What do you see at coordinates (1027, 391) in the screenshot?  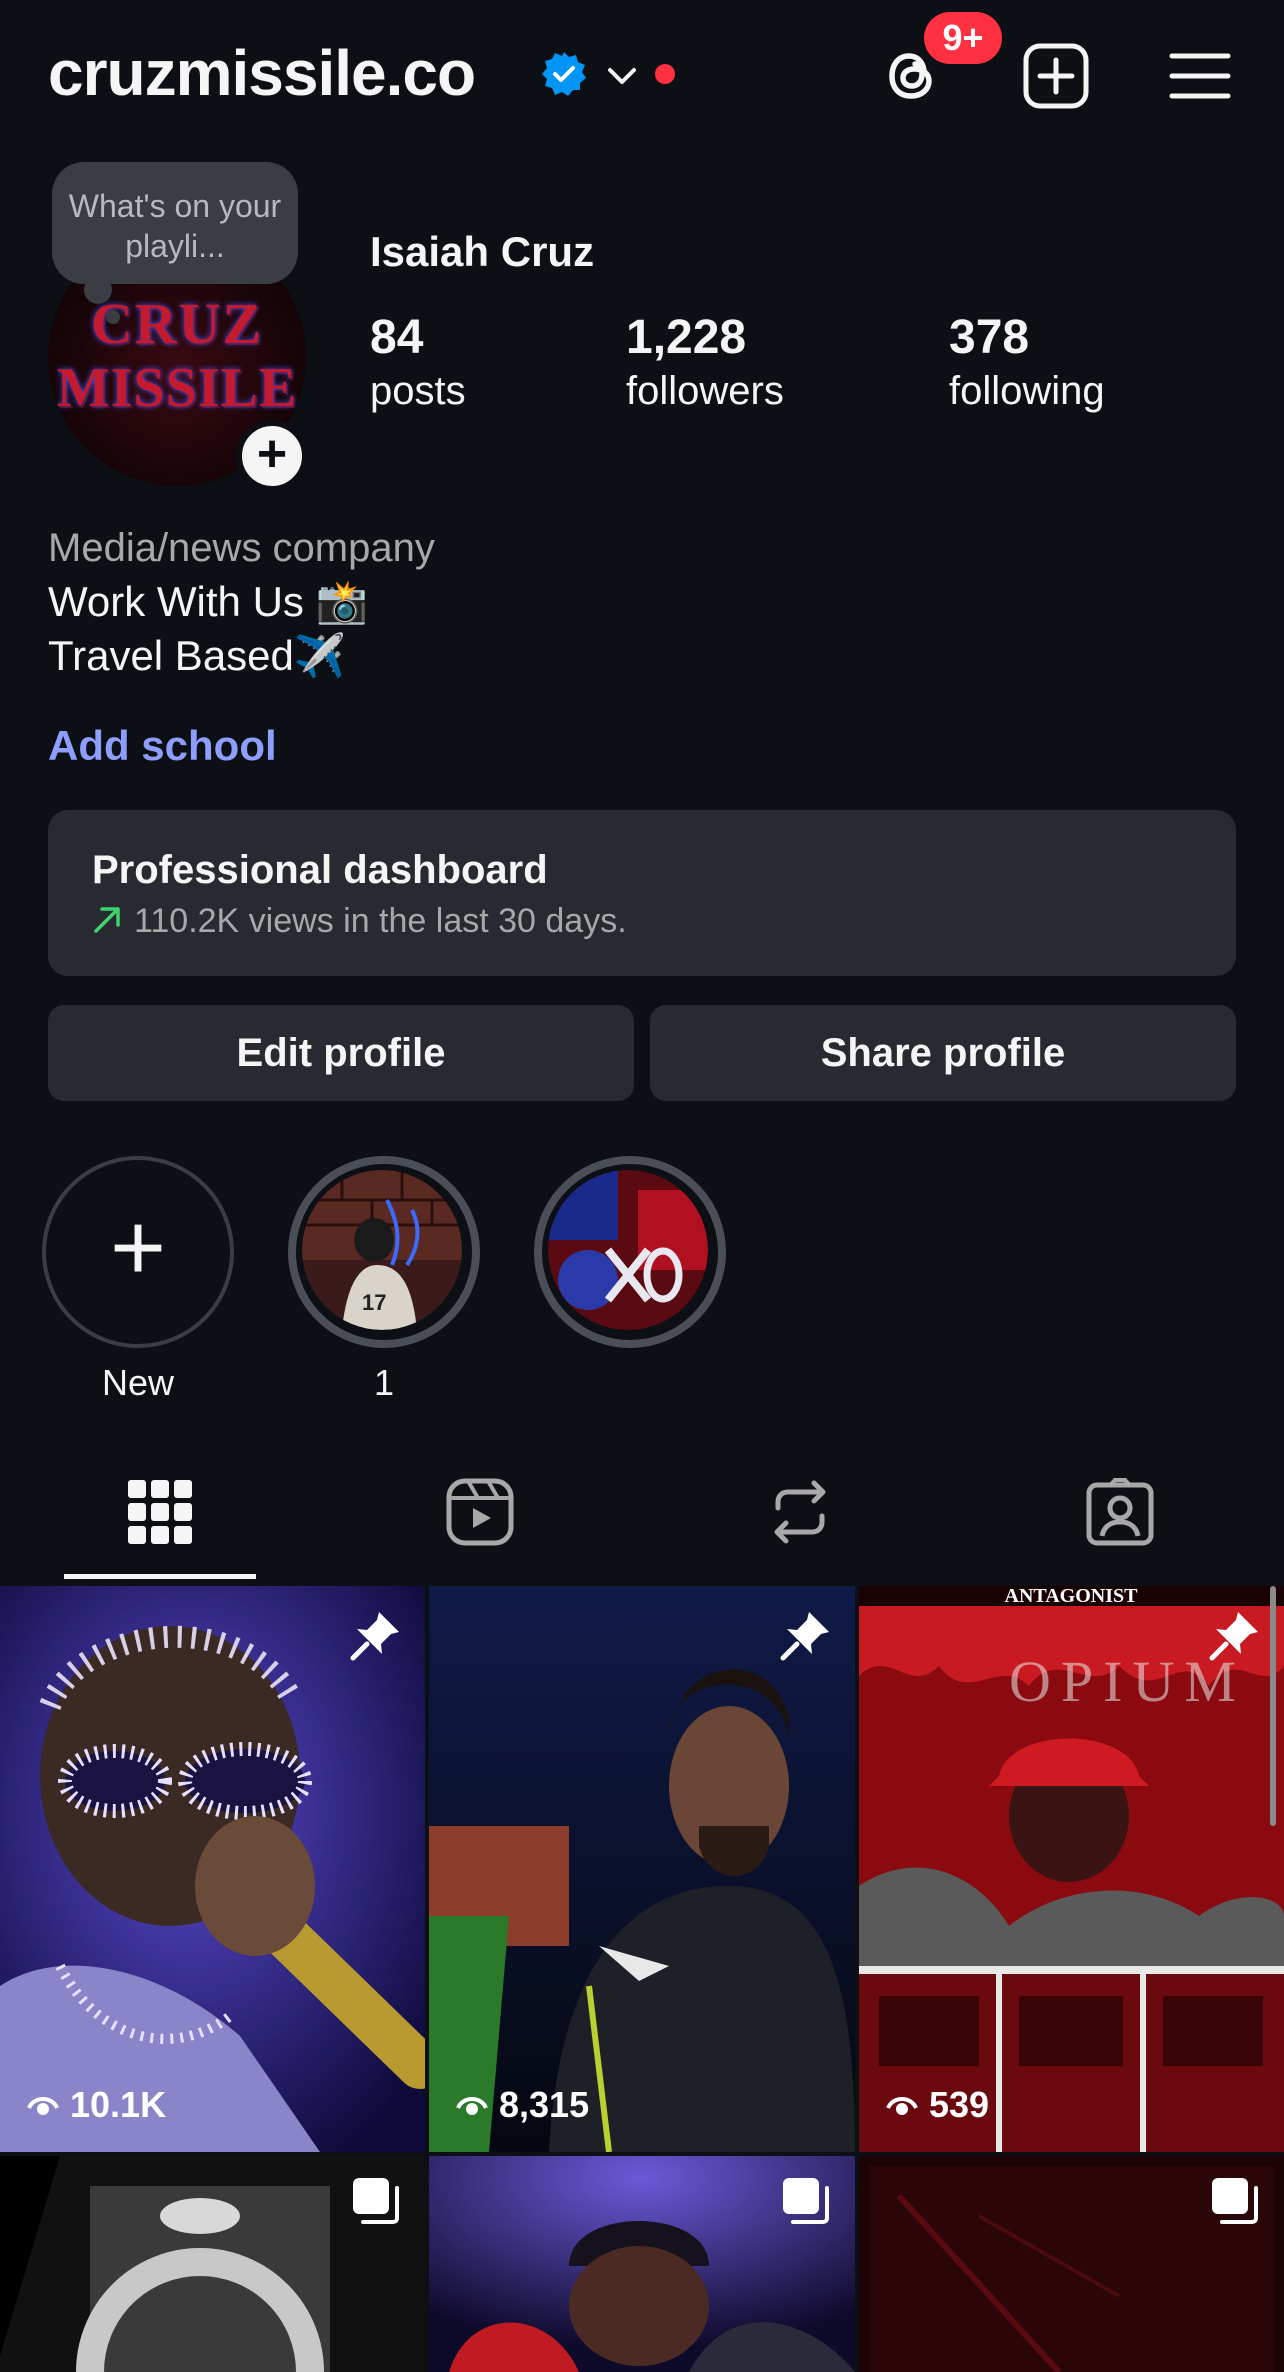 I see `following-count-label: following` at bounding box center [1027, 391].